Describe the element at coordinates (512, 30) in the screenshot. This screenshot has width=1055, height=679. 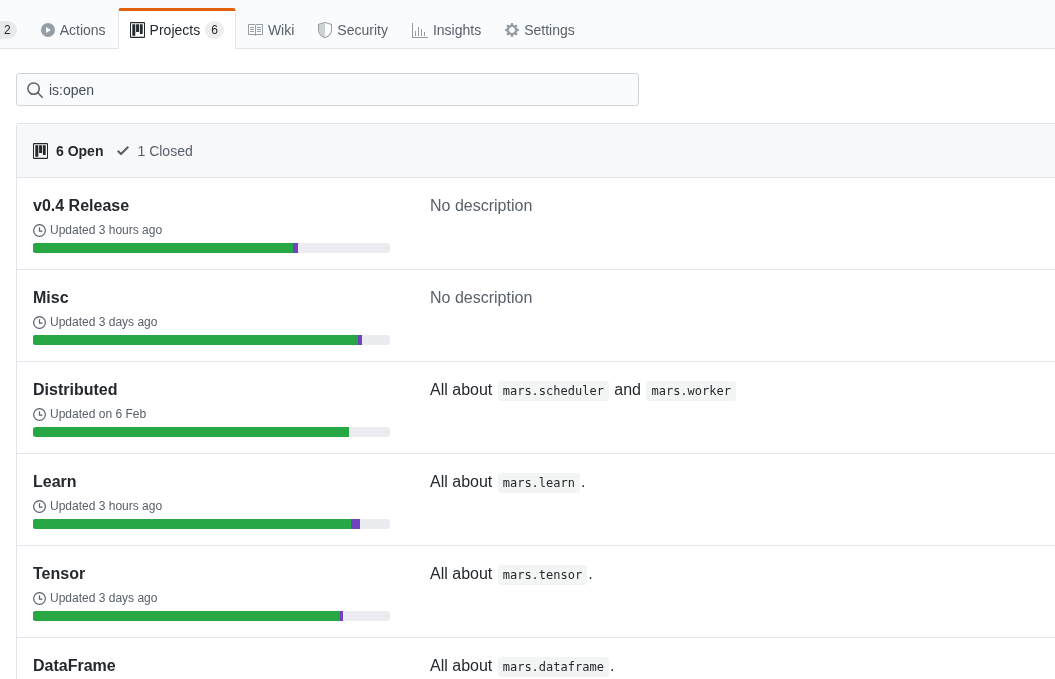
I see `settings-icon` at that location.